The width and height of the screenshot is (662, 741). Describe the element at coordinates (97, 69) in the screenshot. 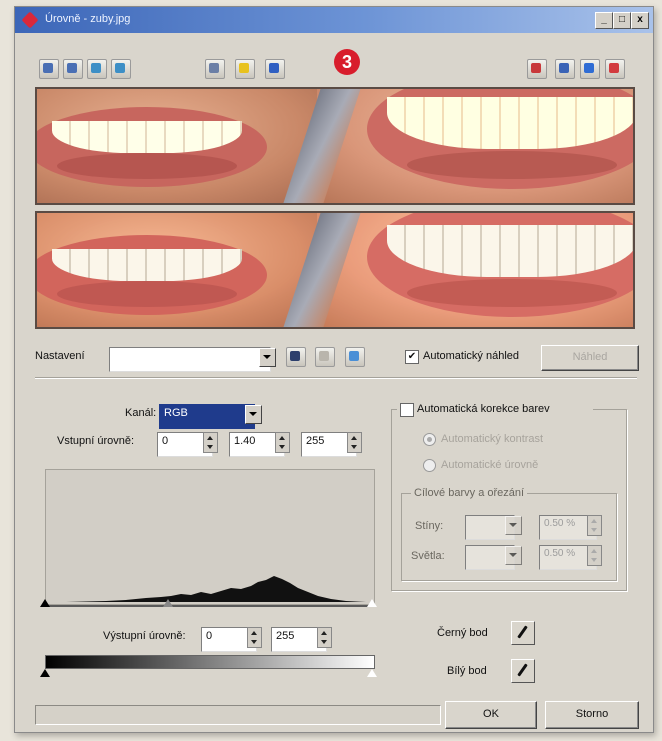

I see `fit-window-icon` at that location.